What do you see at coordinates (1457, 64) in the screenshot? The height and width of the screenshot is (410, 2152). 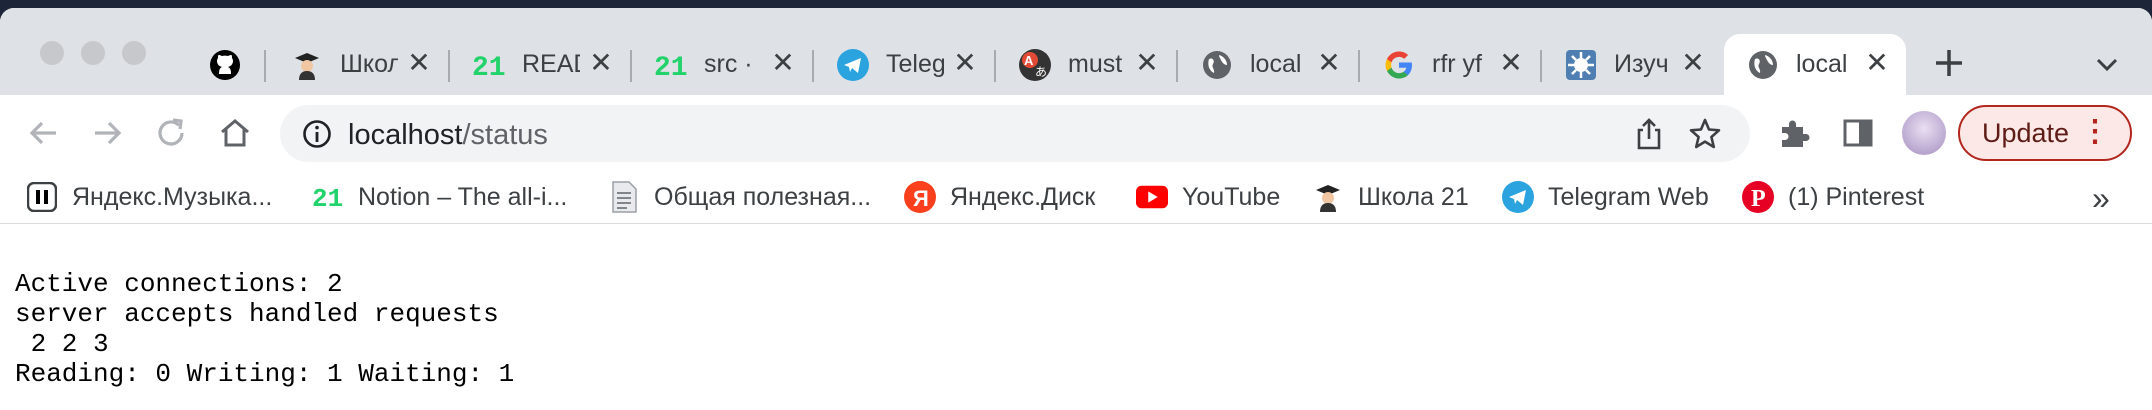 I see `tab-title: rfr yf` at bounding box center [1457, 64].